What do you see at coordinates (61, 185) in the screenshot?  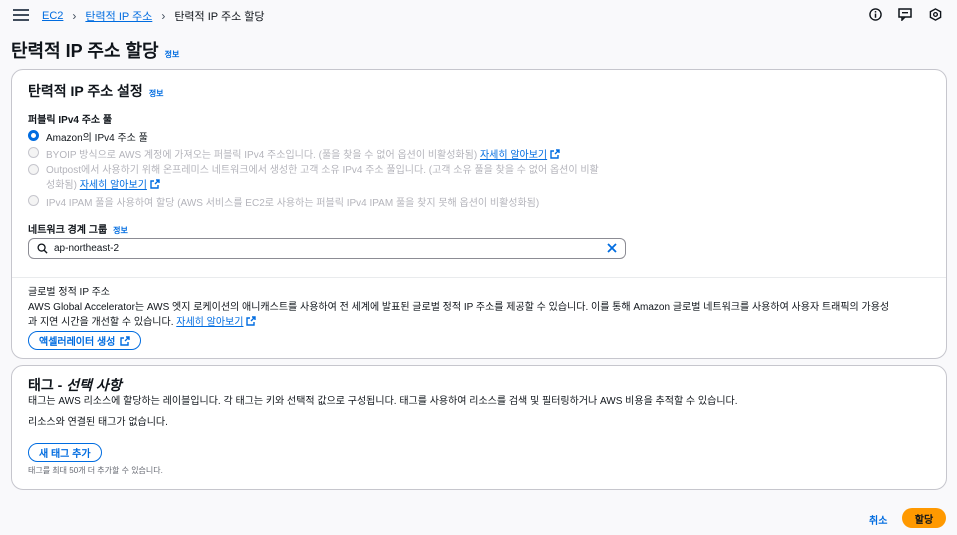 I see `radio-label-cont: 성화됨)` at bounding box center [61, 185].